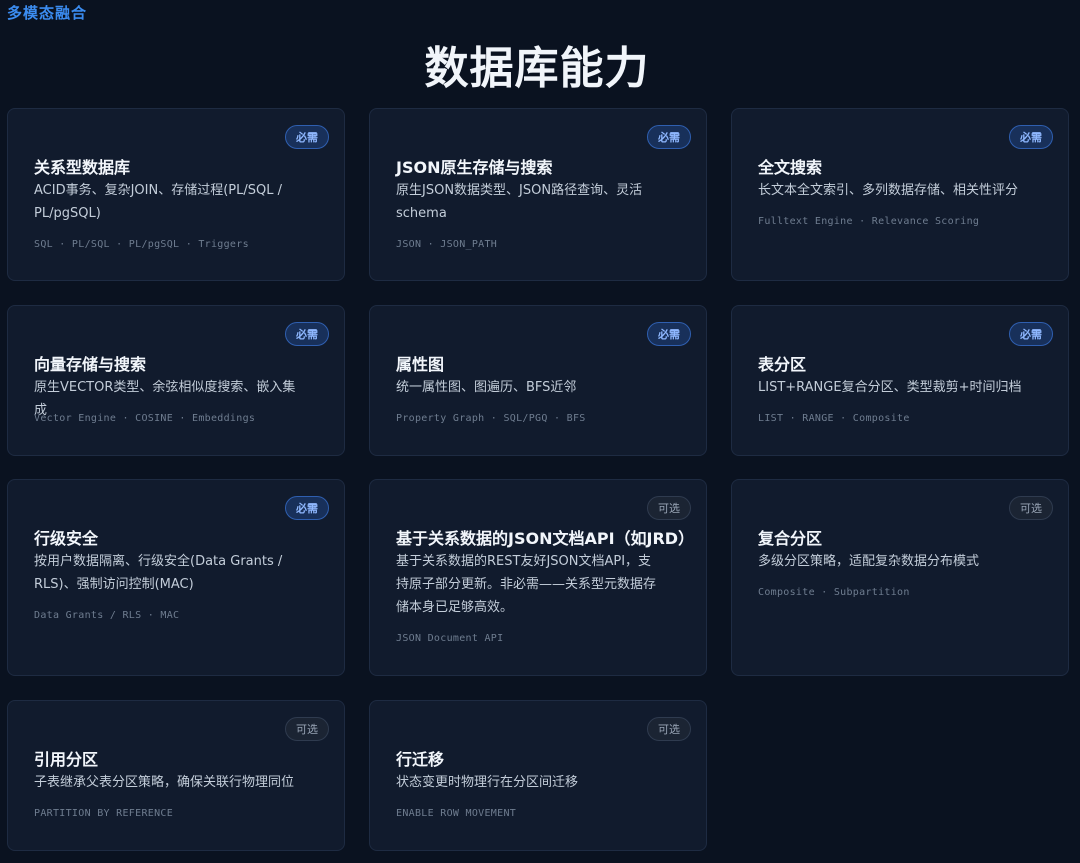 The height and width of the screenshot is (863, 1080). I want to click on card-tags: Composite · Subpartition, so click(834, 592).